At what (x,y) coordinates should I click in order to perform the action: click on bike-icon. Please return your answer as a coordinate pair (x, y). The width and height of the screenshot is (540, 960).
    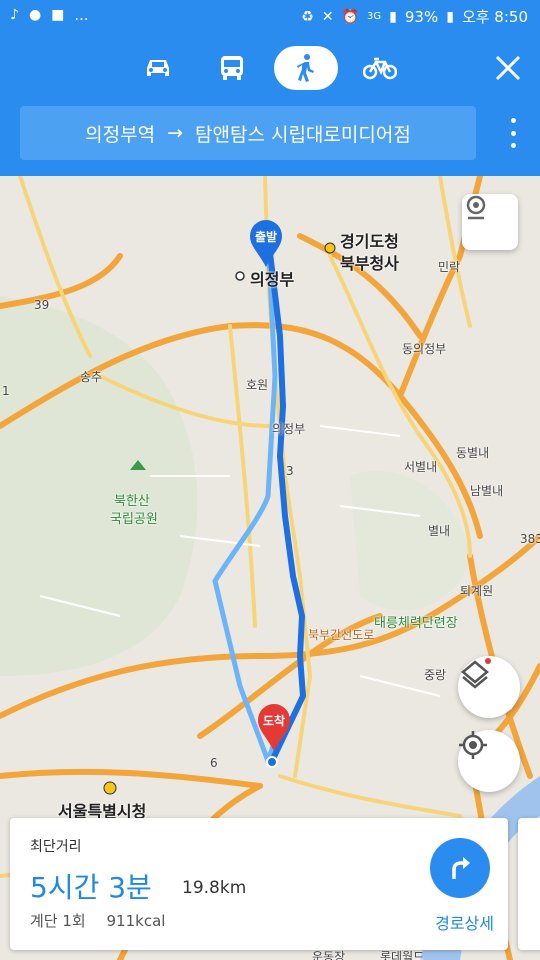
    Looking at the image, I should click on (380, 68).